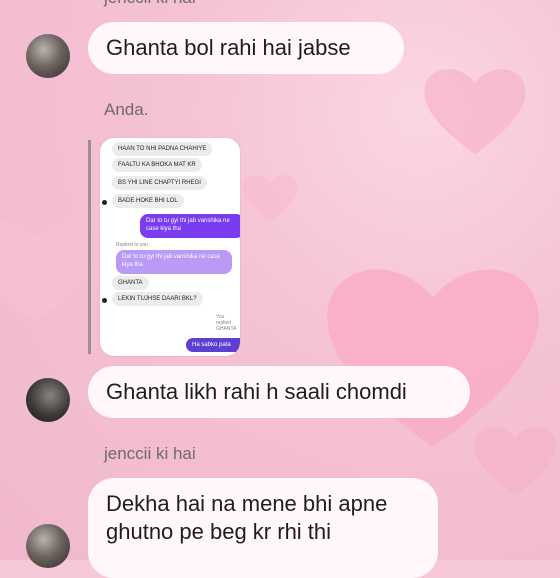  What do you see at coordinates (224, 320) in the screenshot?
I see `screenshot-caption: You replied` at bounding box center [224, 320].